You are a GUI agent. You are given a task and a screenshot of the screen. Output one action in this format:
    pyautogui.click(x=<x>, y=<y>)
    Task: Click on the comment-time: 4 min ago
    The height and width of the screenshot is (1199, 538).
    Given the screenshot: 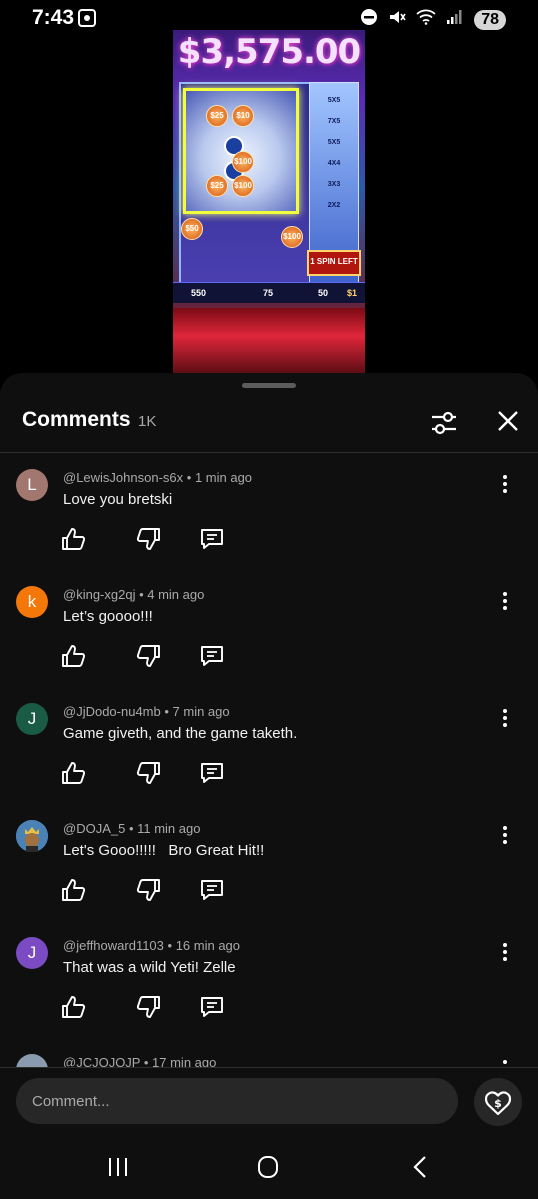 What is the action you would take?
    pyautogui.click(x=176, y=594)
    